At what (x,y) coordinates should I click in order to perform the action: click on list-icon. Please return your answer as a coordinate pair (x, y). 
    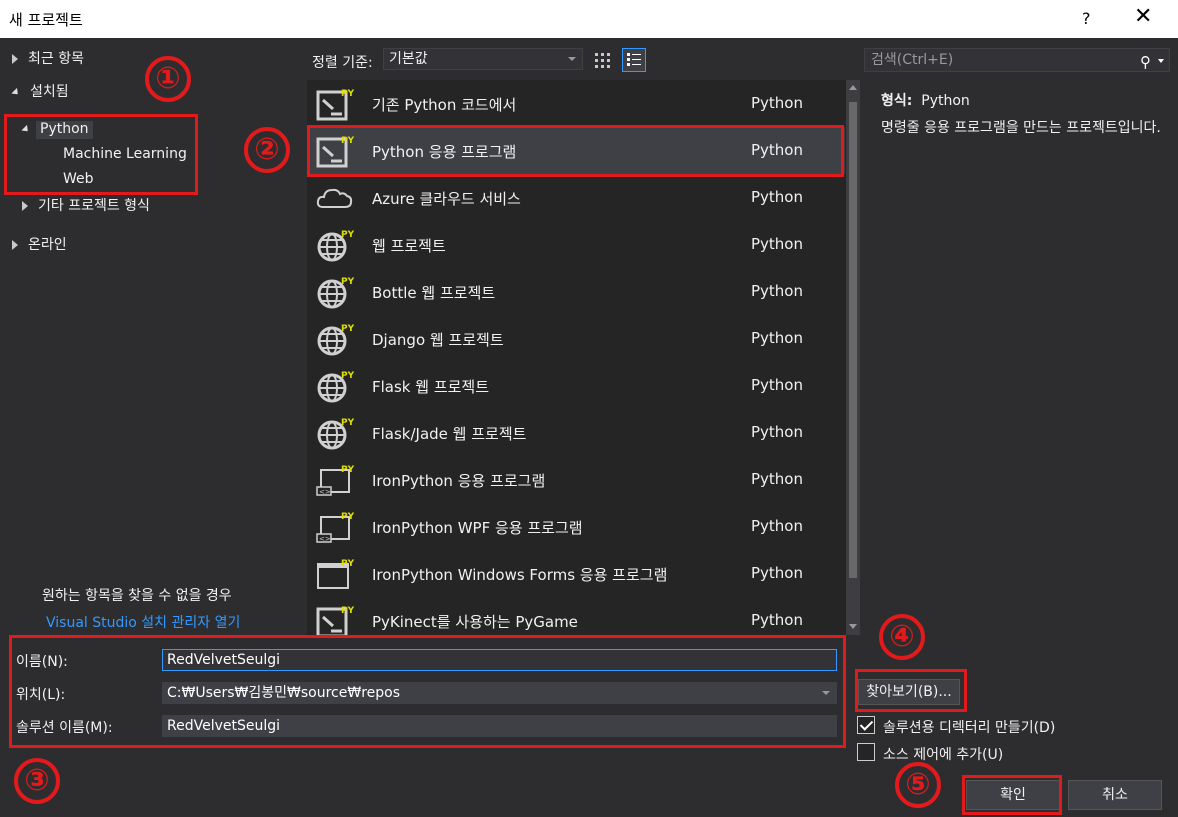
    Looking at the image, I should click on (634, 59).